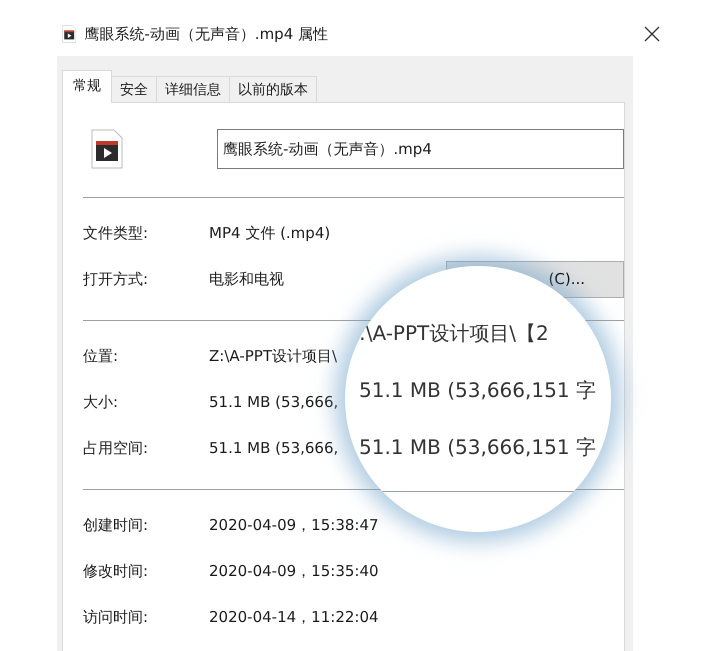 The height and width of the screenshot is (651, 720). I want to click on property-value: Z:\A-PPT设计项目\, so click(273, 356).